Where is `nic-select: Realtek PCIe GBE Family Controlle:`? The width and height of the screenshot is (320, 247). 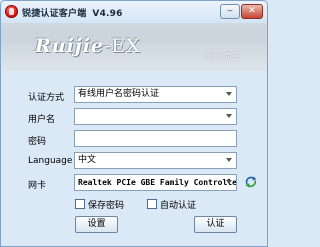
nic-select: Realtek PCIe GBE Family Controlle: is located at coordinates (155, 182).